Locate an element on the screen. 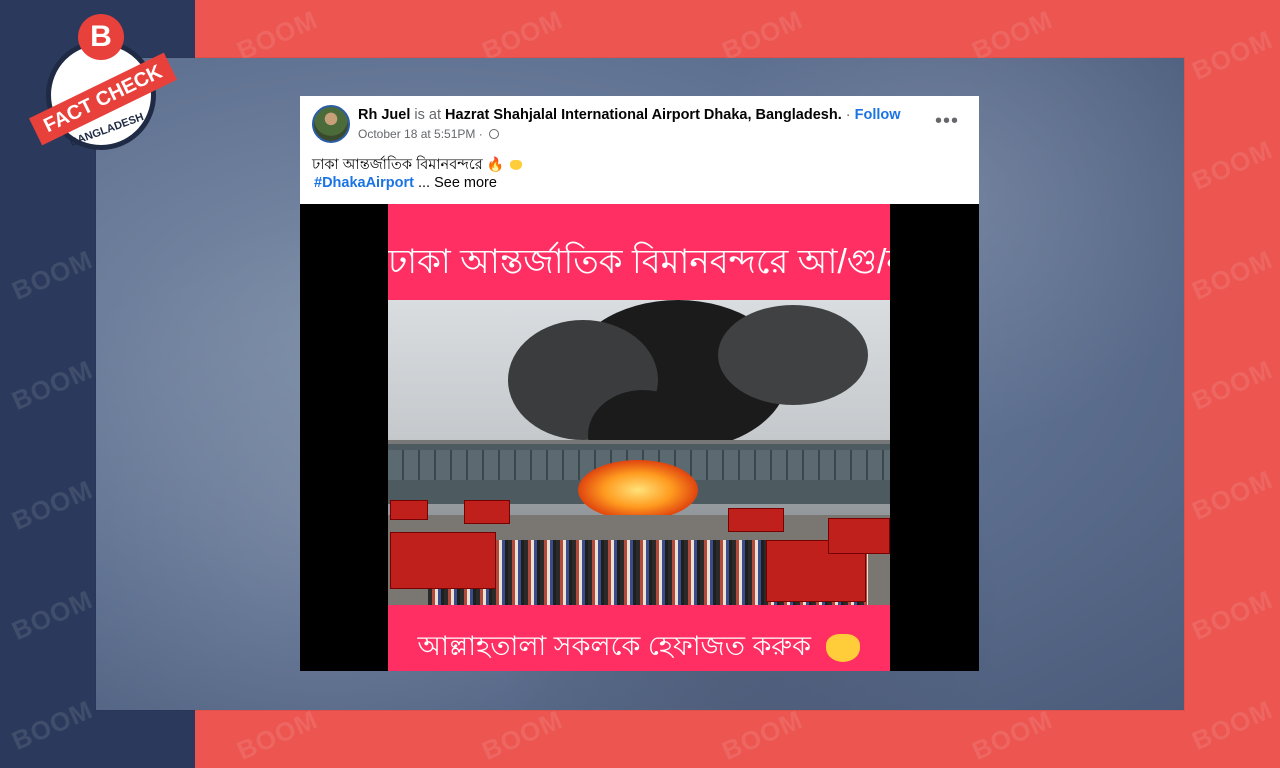 Image resolution: width=1280 pixels, height=768 pixels. hashtag-link: #DhakaAirport is located at coordinates (364, 183).